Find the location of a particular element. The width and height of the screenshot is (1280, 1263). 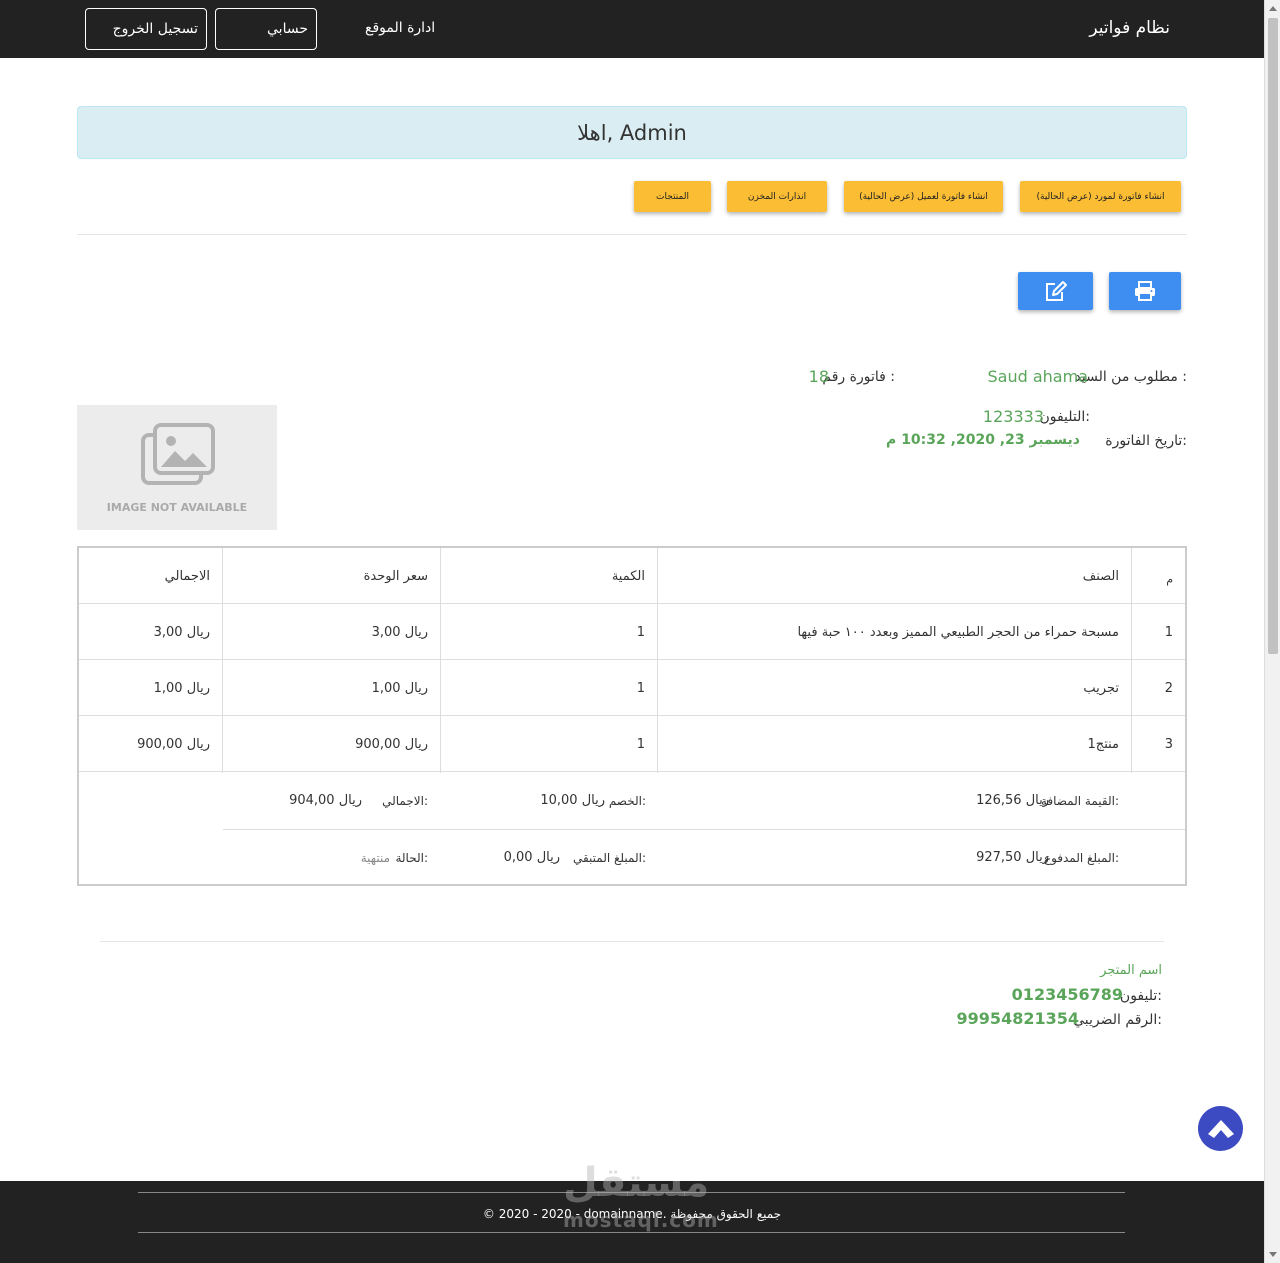

scroll-down-arrow-icon is located at coordinates (1273, 1254).